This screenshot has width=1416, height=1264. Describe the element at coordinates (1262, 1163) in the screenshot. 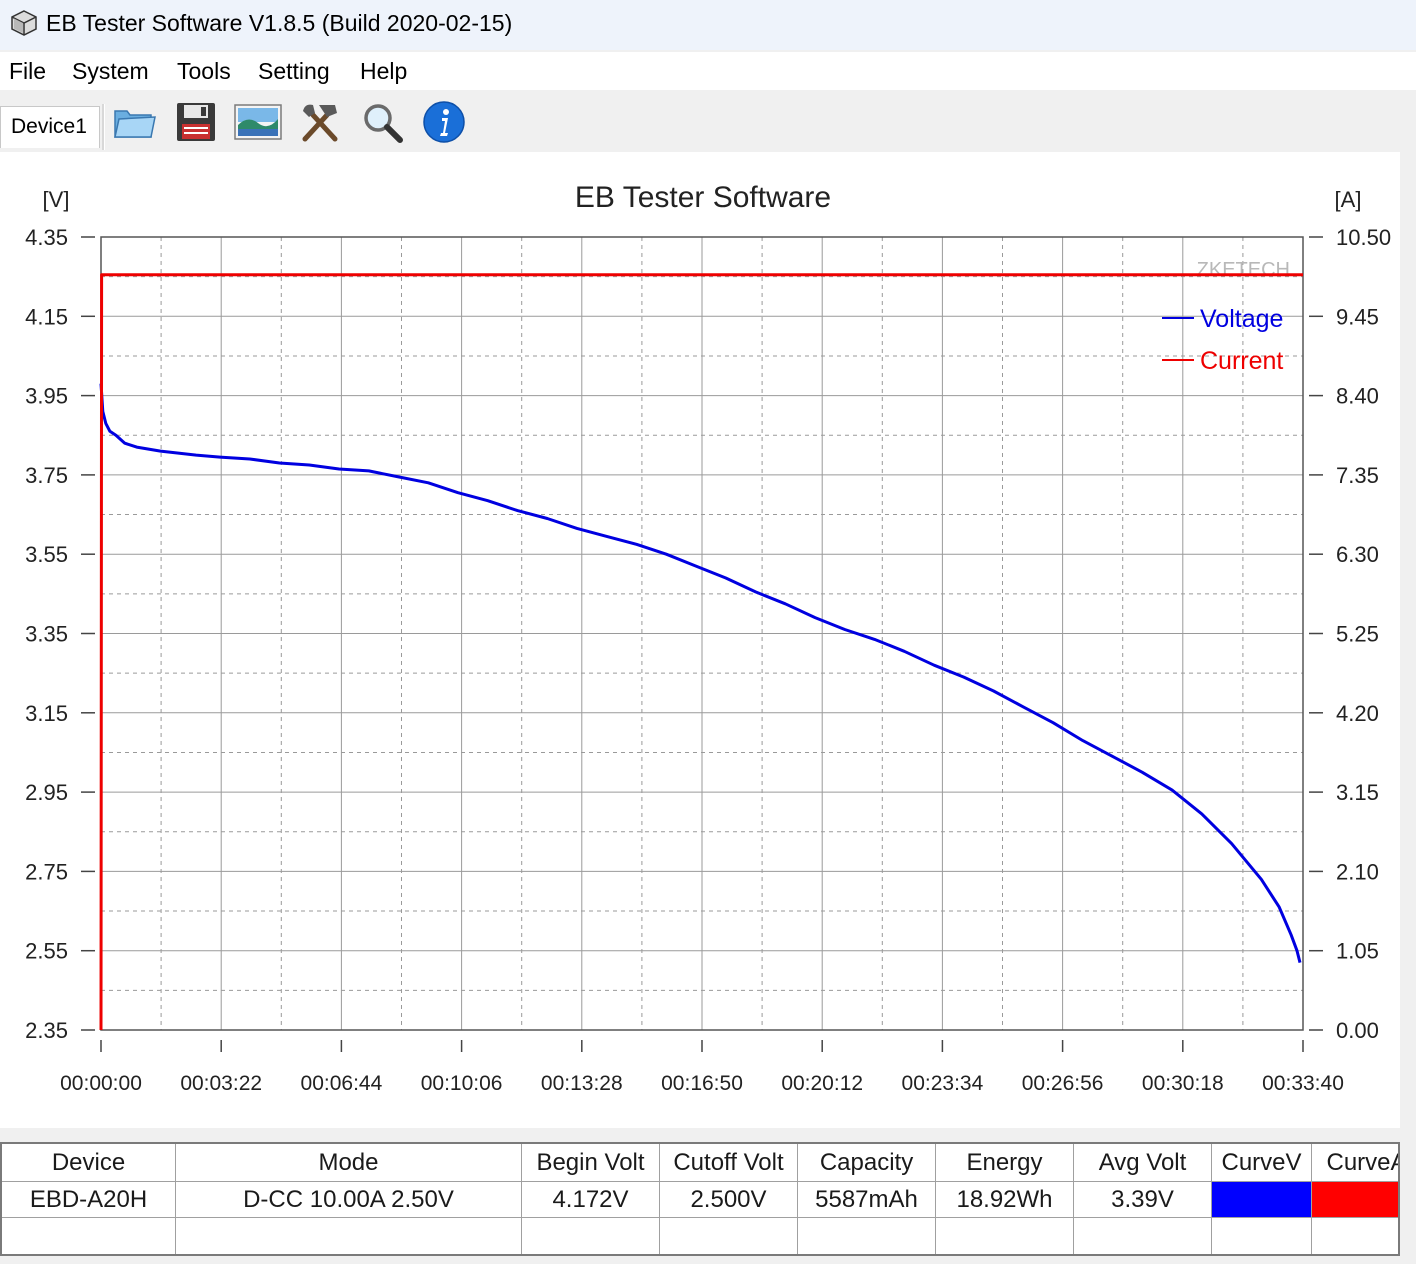

I see `column-header: CurveV` at that location.